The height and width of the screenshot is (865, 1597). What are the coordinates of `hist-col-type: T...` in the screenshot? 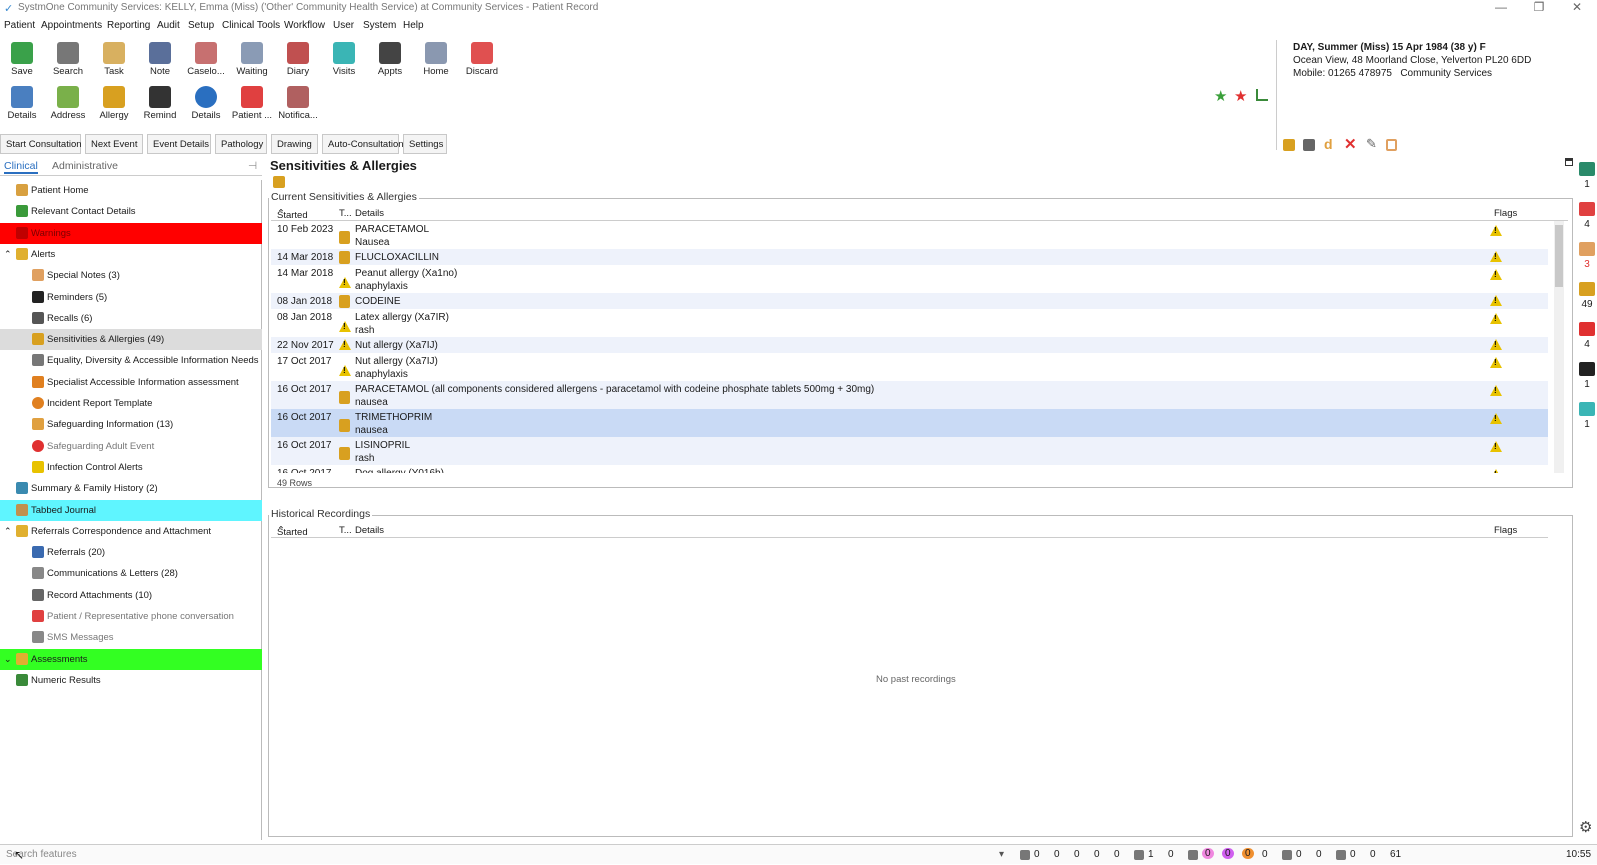 It's located at (345, 530).